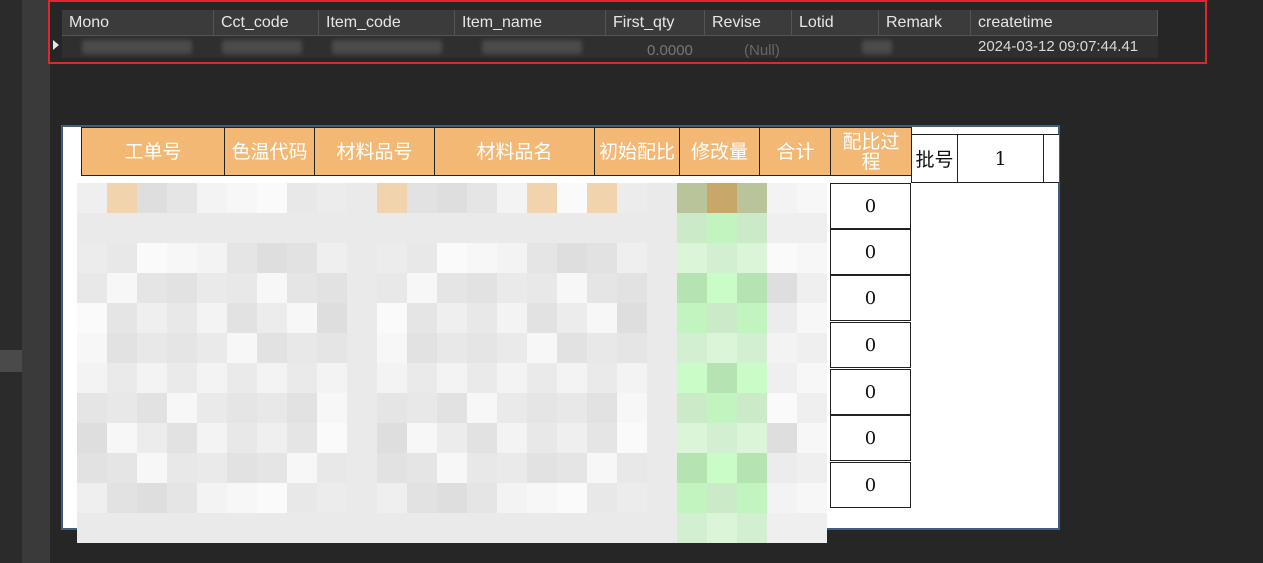  I want to click on splitter-handle, so click(11, 361).